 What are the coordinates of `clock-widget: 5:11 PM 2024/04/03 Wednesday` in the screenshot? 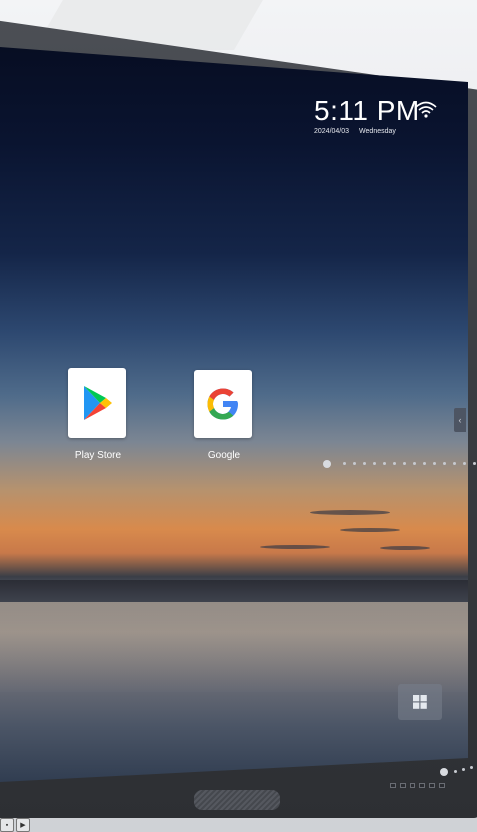 It's located at (384, 115).